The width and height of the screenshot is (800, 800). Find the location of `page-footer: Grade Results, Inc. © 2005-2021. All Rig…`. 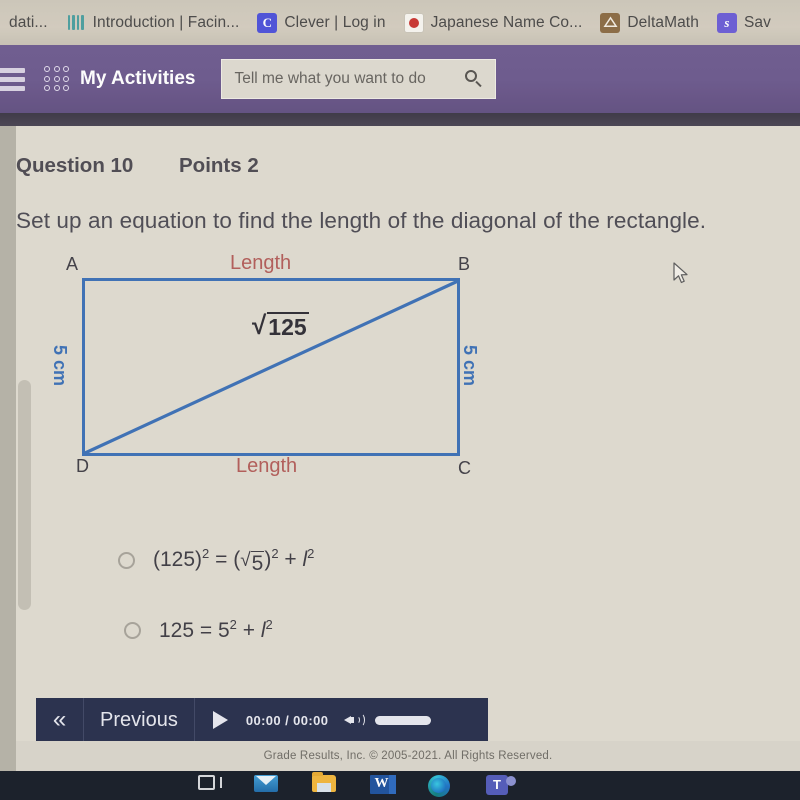

page-footer: Grade Results, Inc. © 2005-2021. All Rig… is located at coordinates (408, 756).